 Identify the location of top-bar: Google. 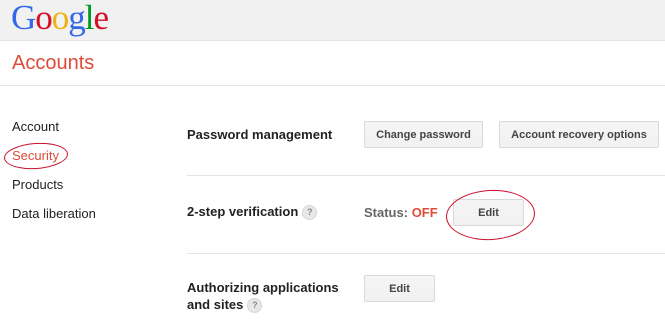
(332, 20).